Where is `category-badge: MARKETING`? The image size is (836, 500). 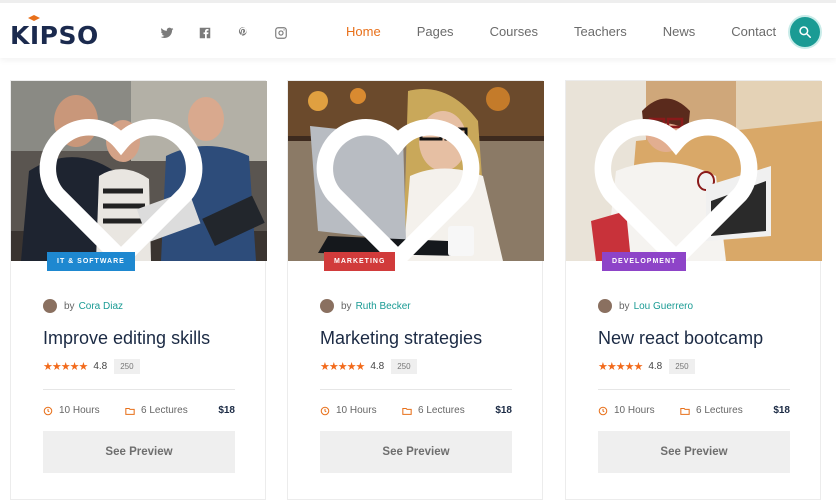
category-badge: MARKETING is located at coordinates (360, 261).